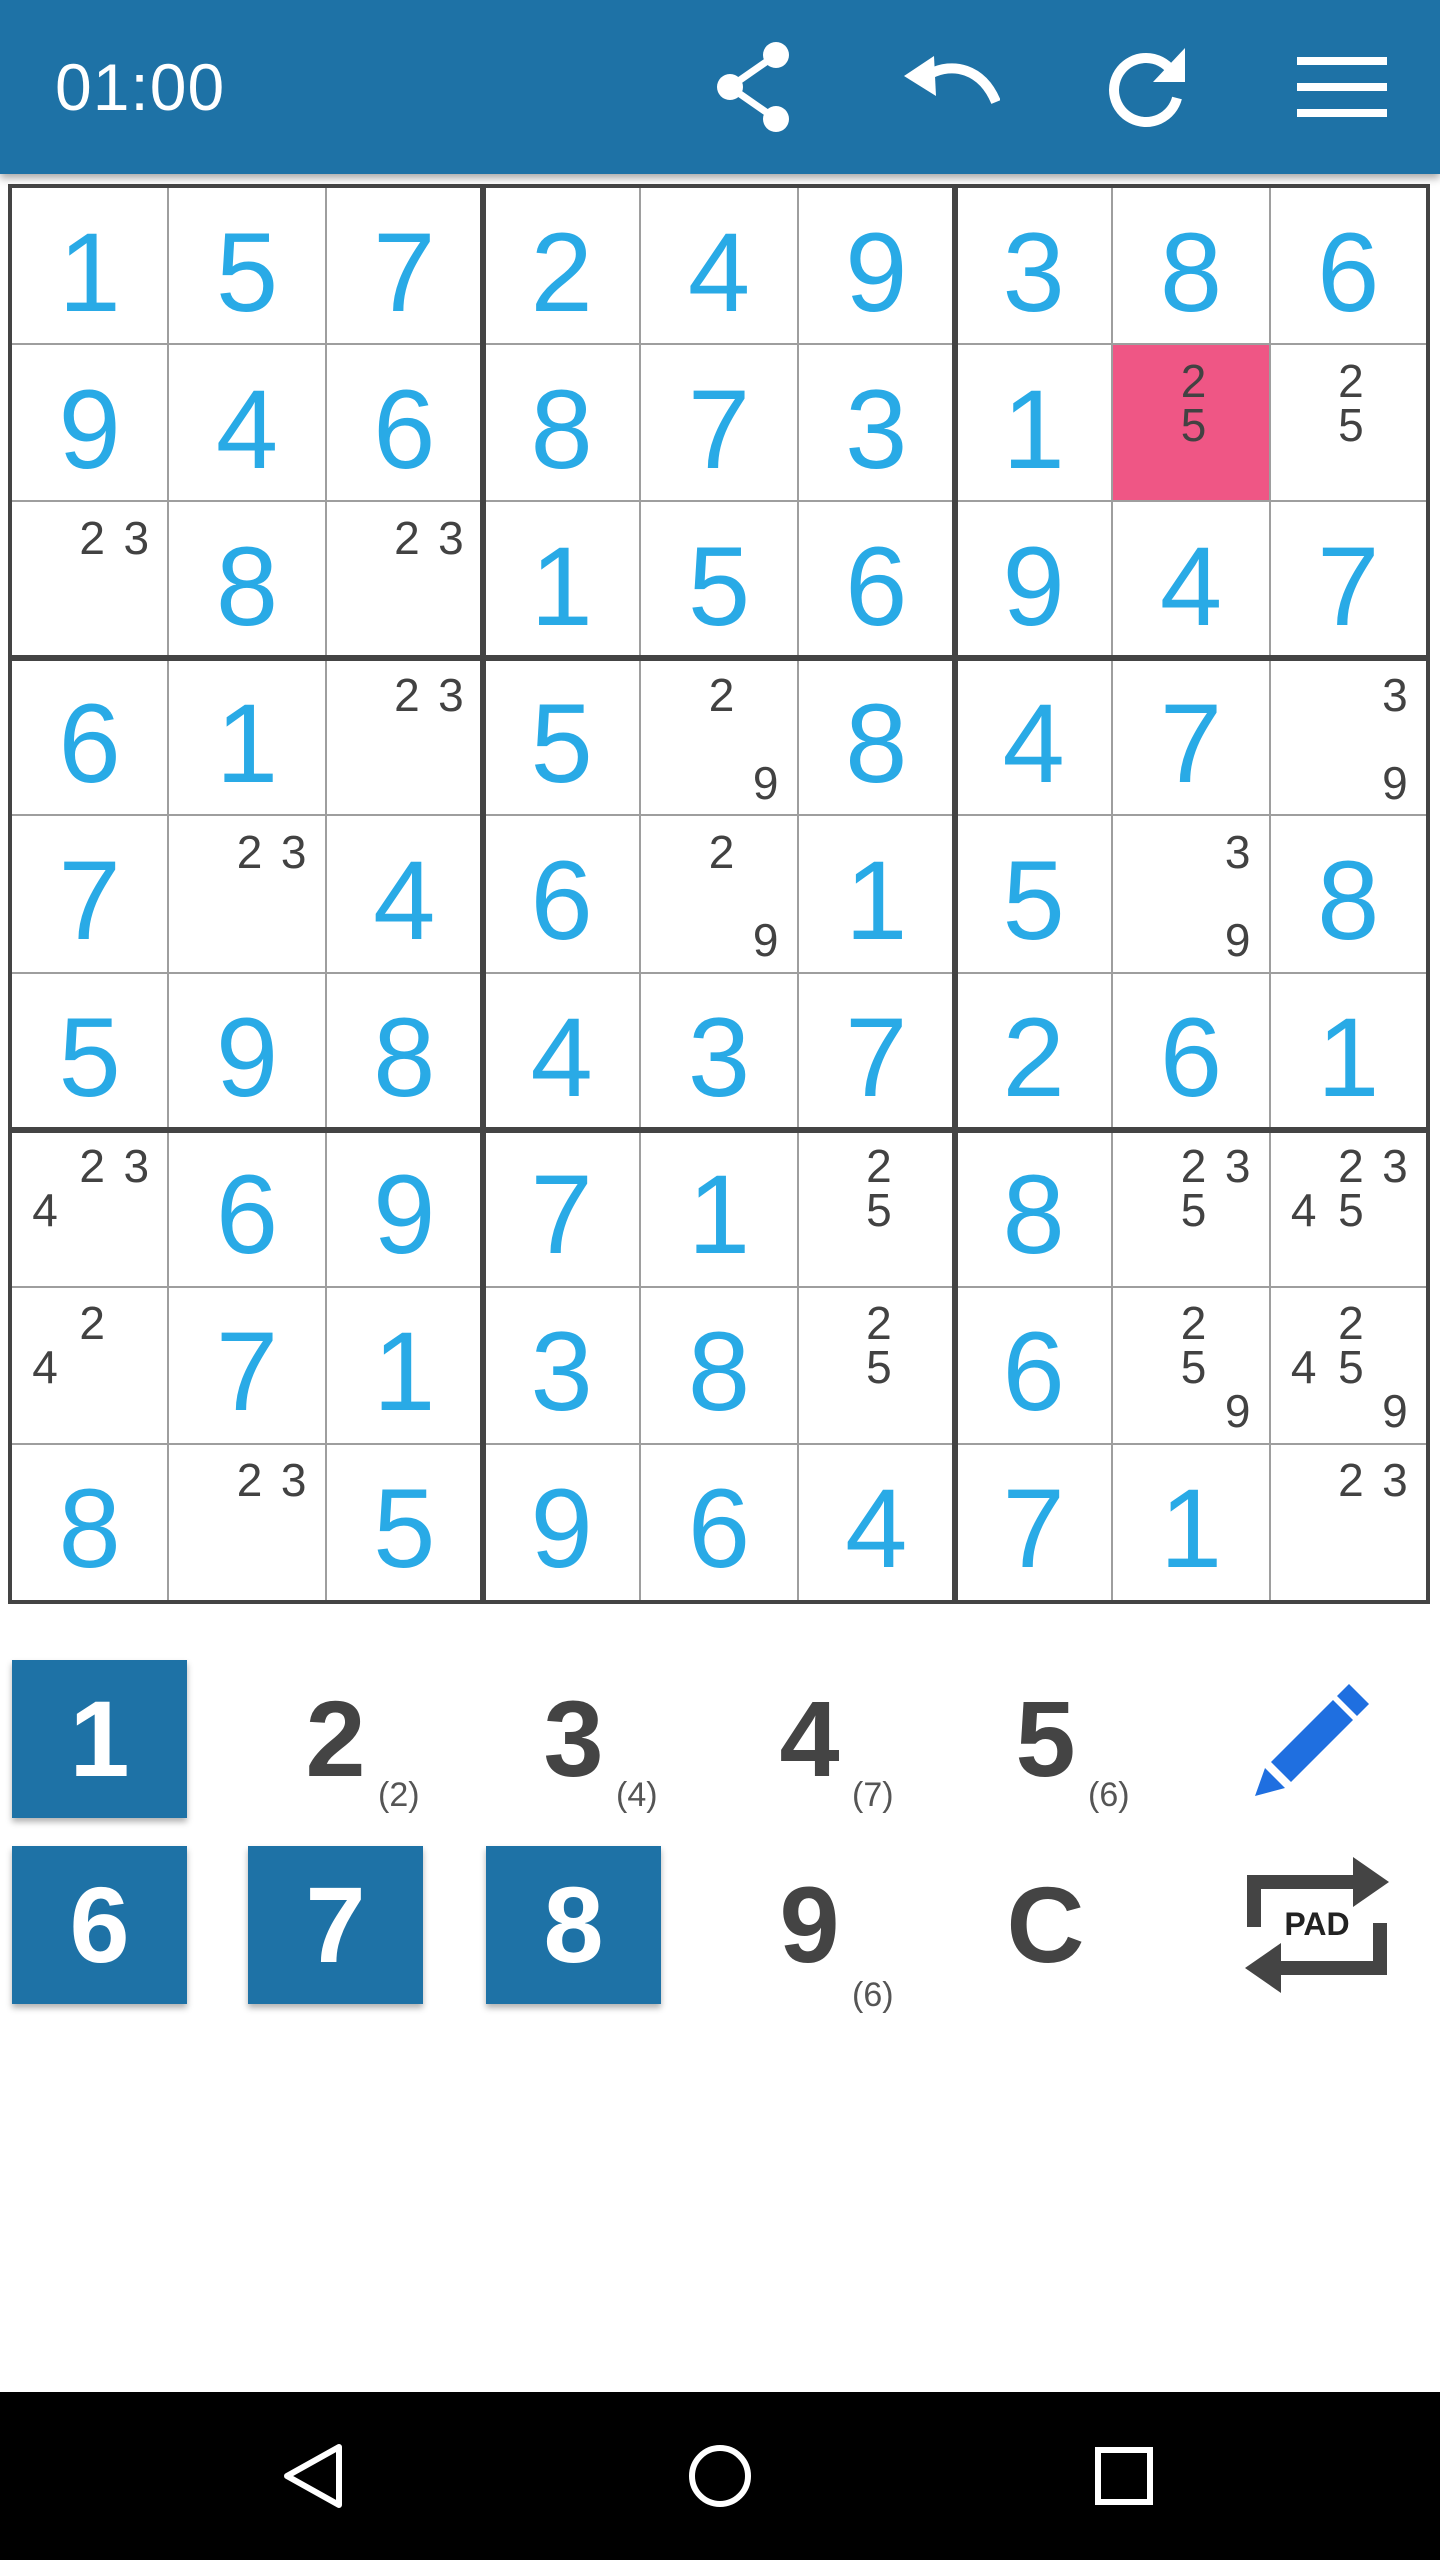  Describe the element at coordinates (314, 2476) in the screenshot. I see `back-button` at that location.